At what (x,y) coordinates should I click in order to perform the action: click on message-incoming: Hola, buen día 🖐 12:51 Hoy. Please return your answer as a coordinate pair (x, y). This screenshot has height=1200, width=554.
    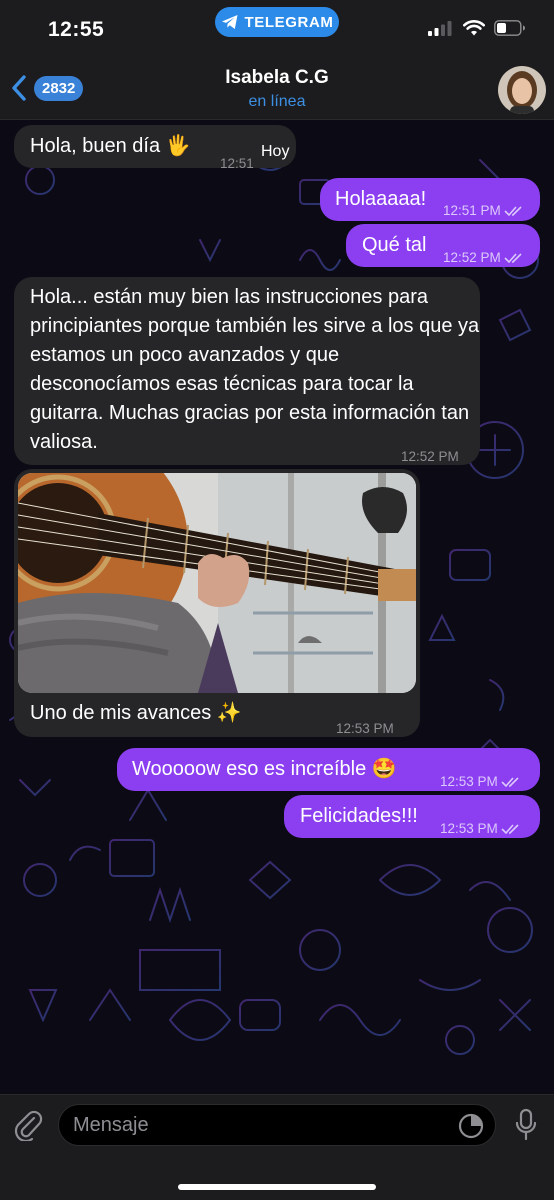
    Looking at the image, I should click on (155, 148).